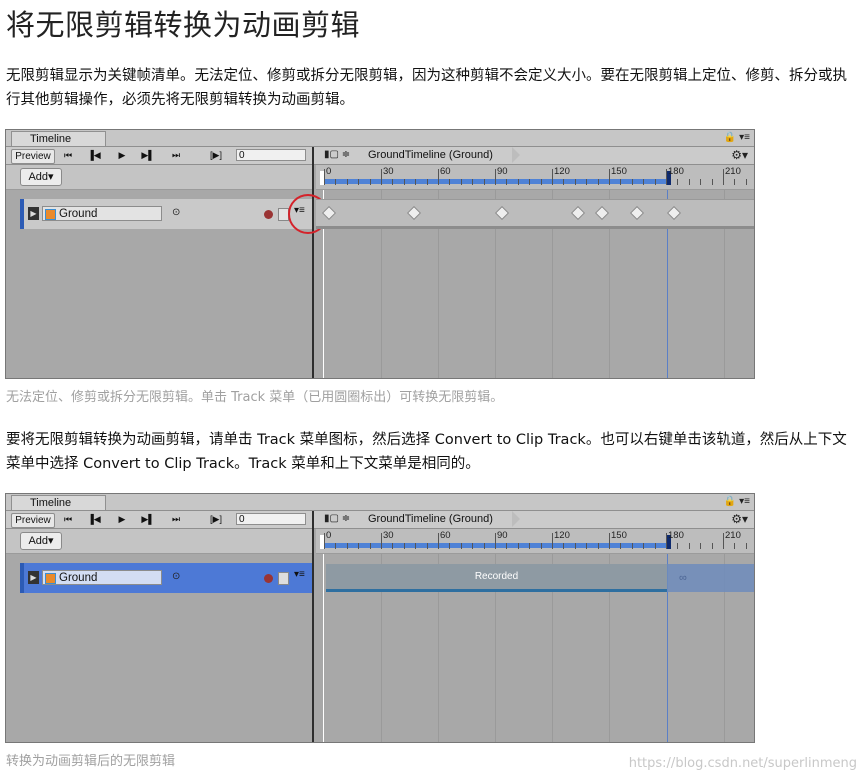 This screenshot has height=782, width=863. What do you see at coordinates (283, 578) in the screenshot?
I see `curve-icon` at bounding box center [283, 578].